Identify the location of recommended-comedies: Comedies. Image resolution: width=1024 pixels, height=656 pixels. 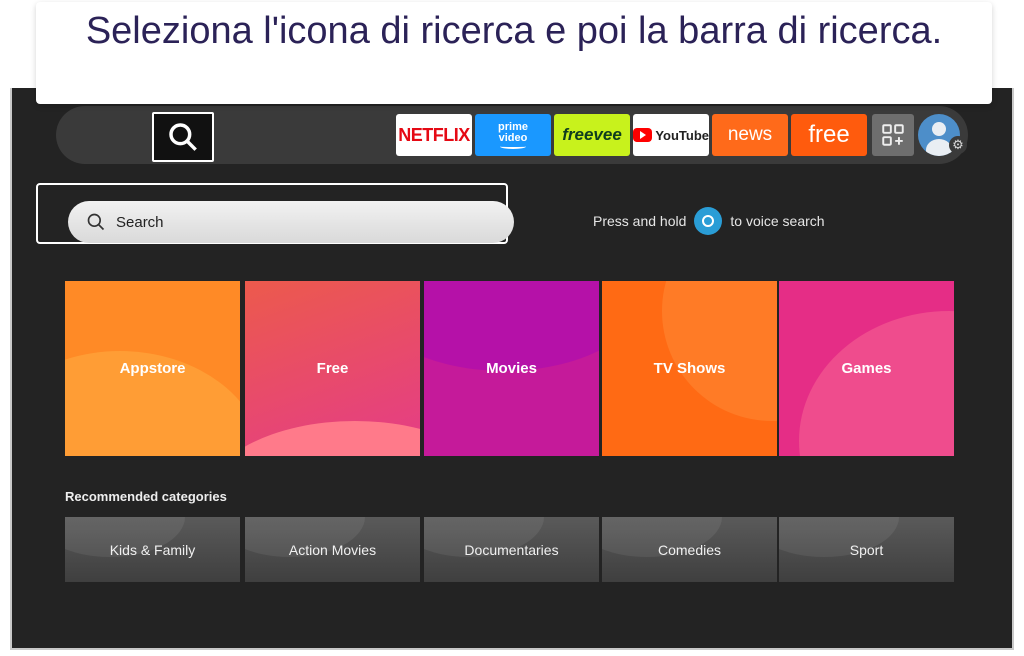
(689, 549).